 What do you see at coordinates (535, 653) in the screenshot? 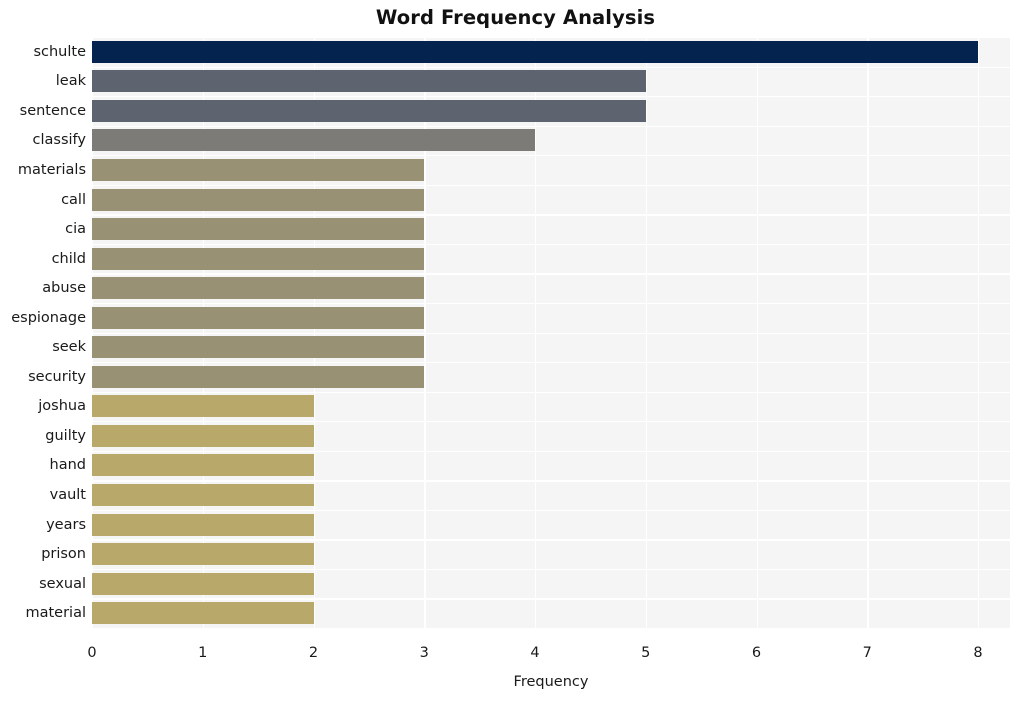
I see `x-tick-label-4: 4` at bounding box center [535, 653].